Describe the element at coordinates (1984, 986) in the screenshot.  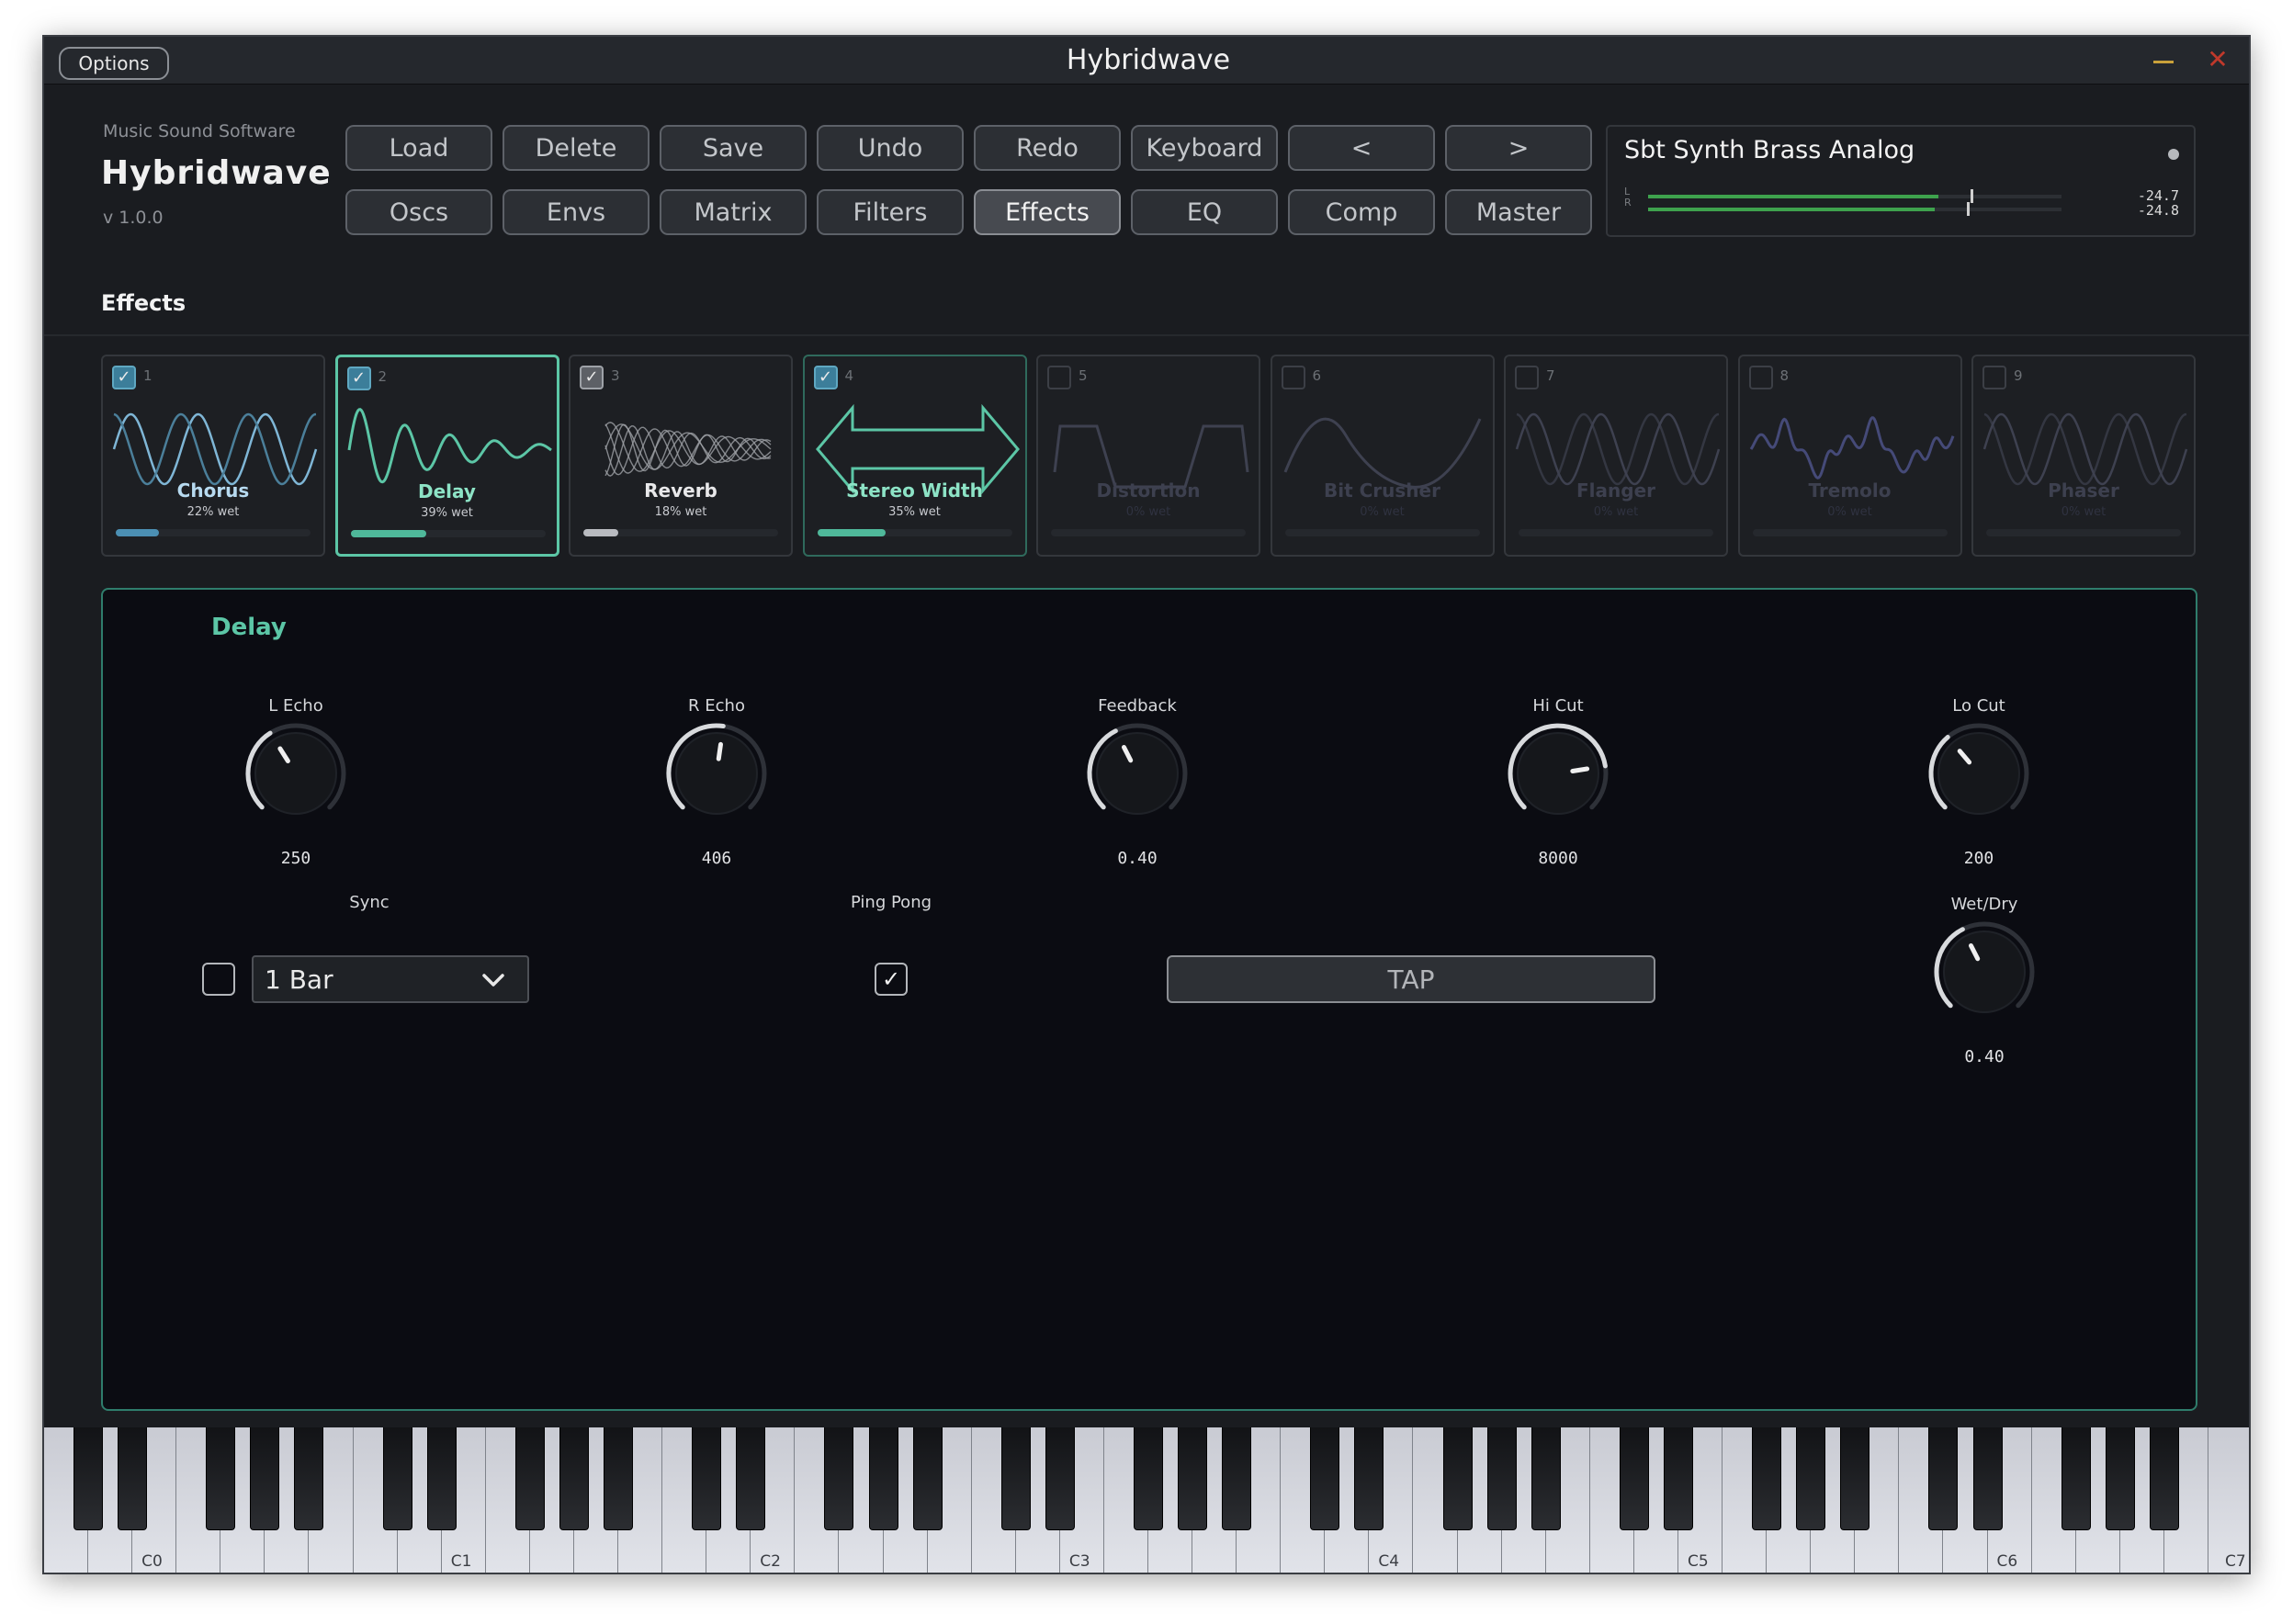
I see `wet-dry-knob: Wet/Dry 0.40` at that location.